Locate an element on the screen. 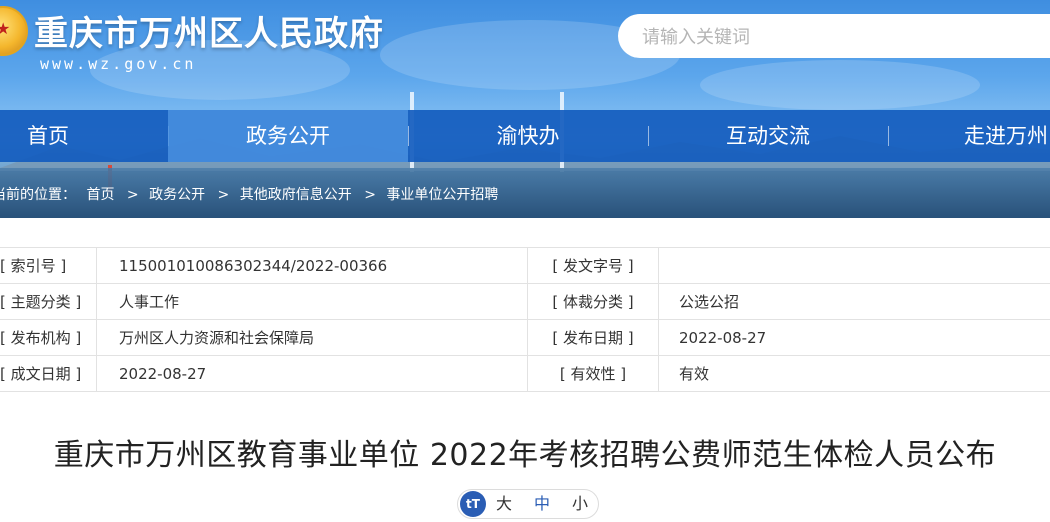  nav-item-government-affairs: 政务公开 is located at coordinates (288, 136).